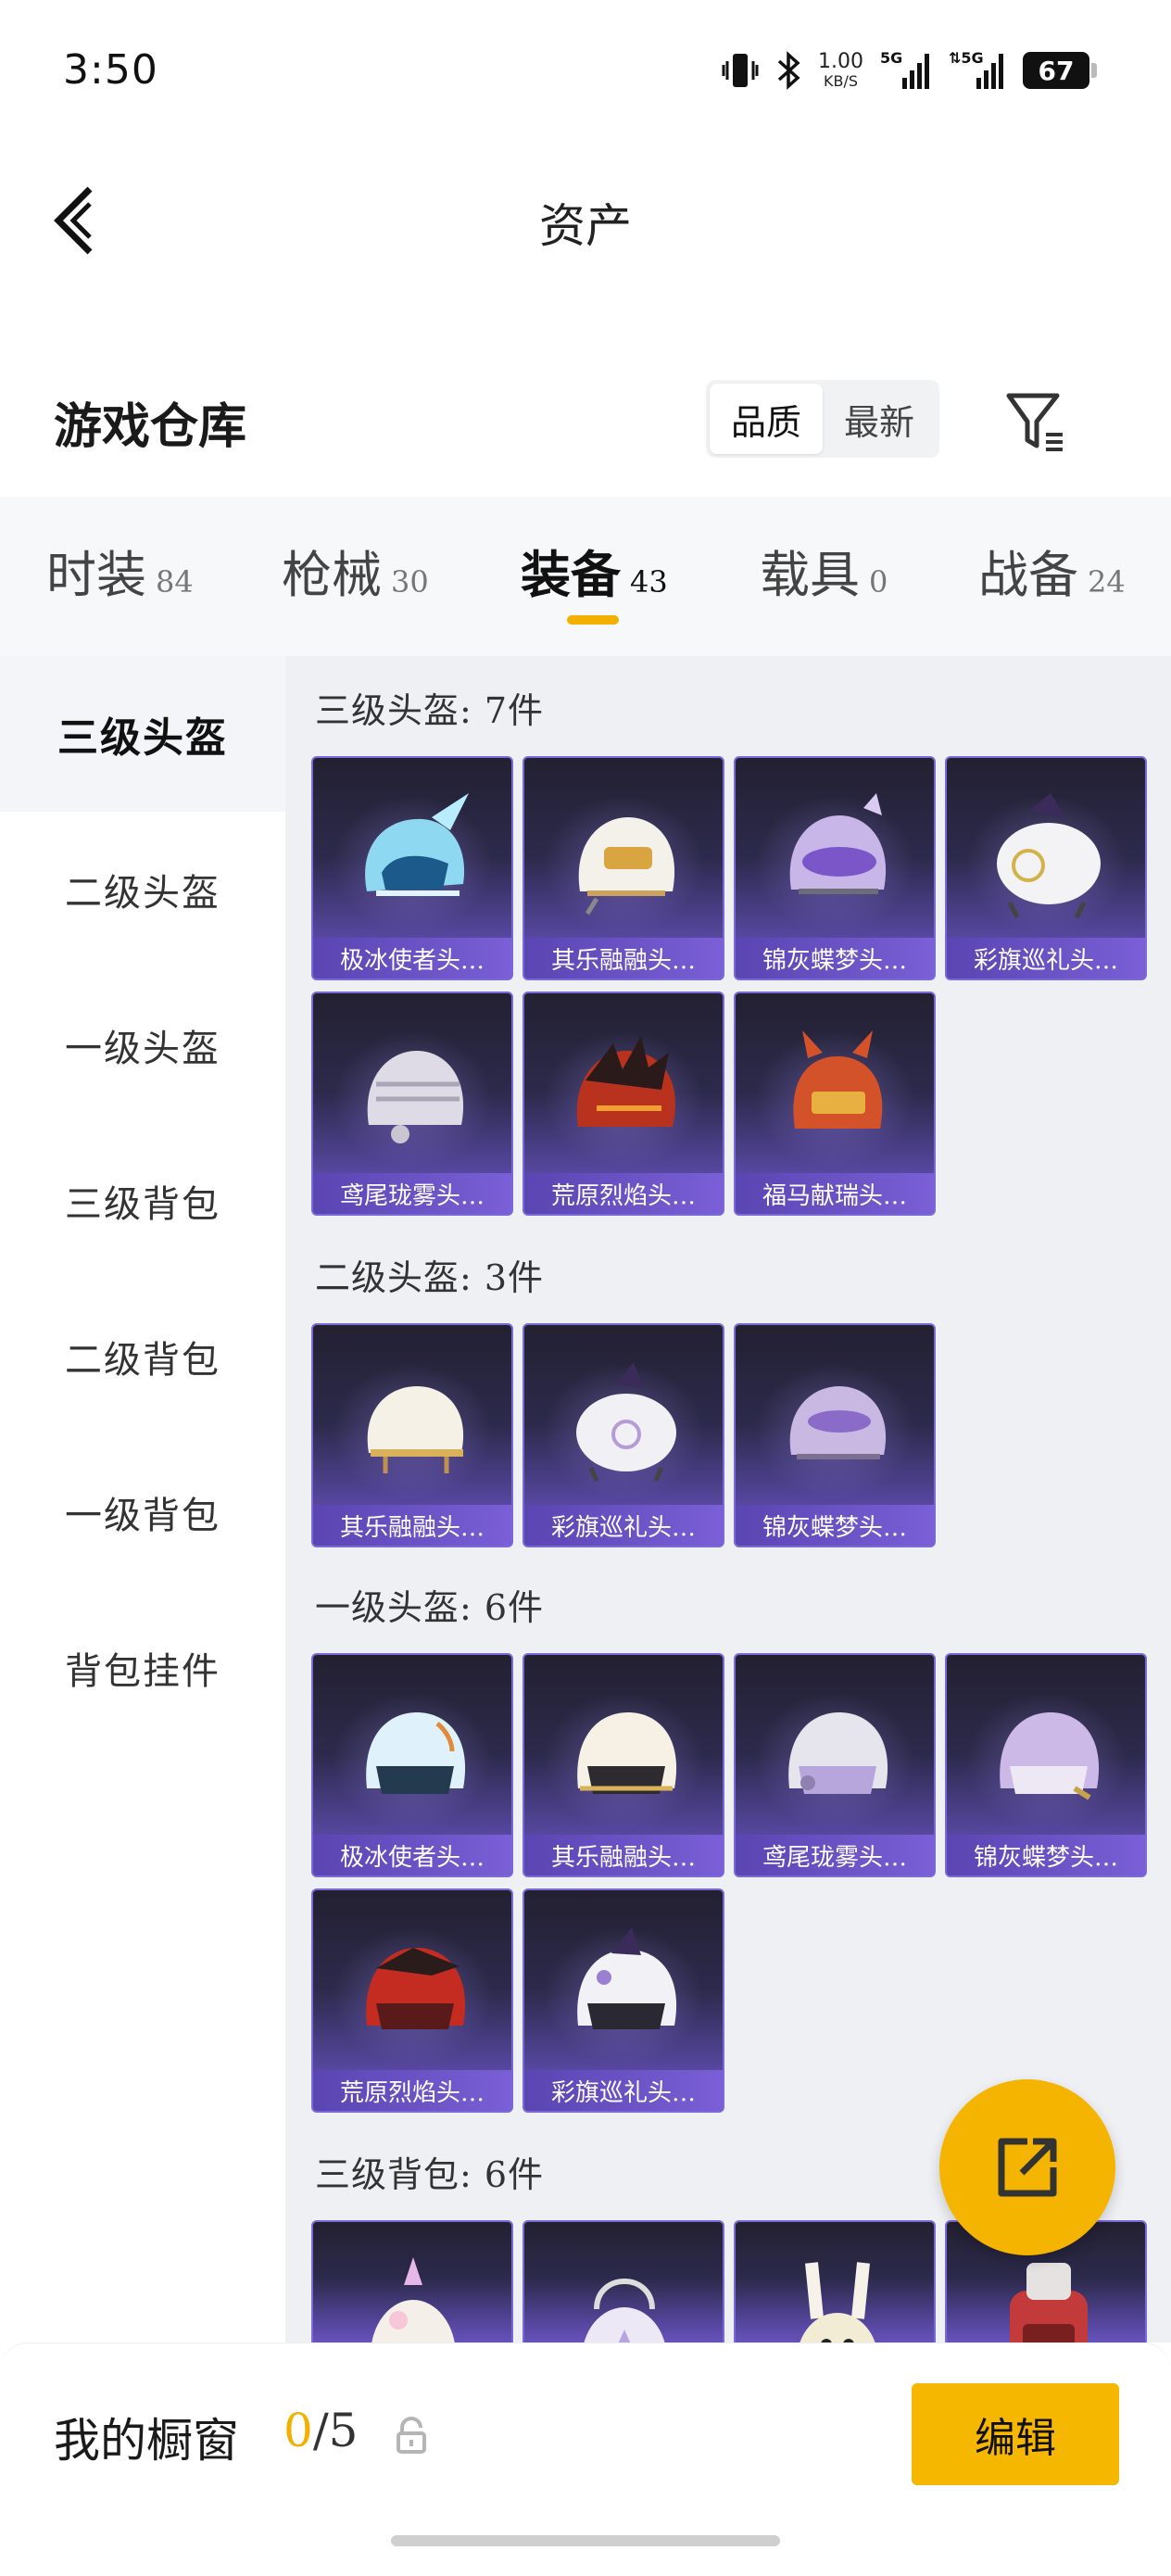 The height and width of the screenshot is (2576, 1171). What do you see at coordinates (1016, 2434) in the screenshot?
I see `edit-button: 编辑` at bounding box center [1016, 2434].